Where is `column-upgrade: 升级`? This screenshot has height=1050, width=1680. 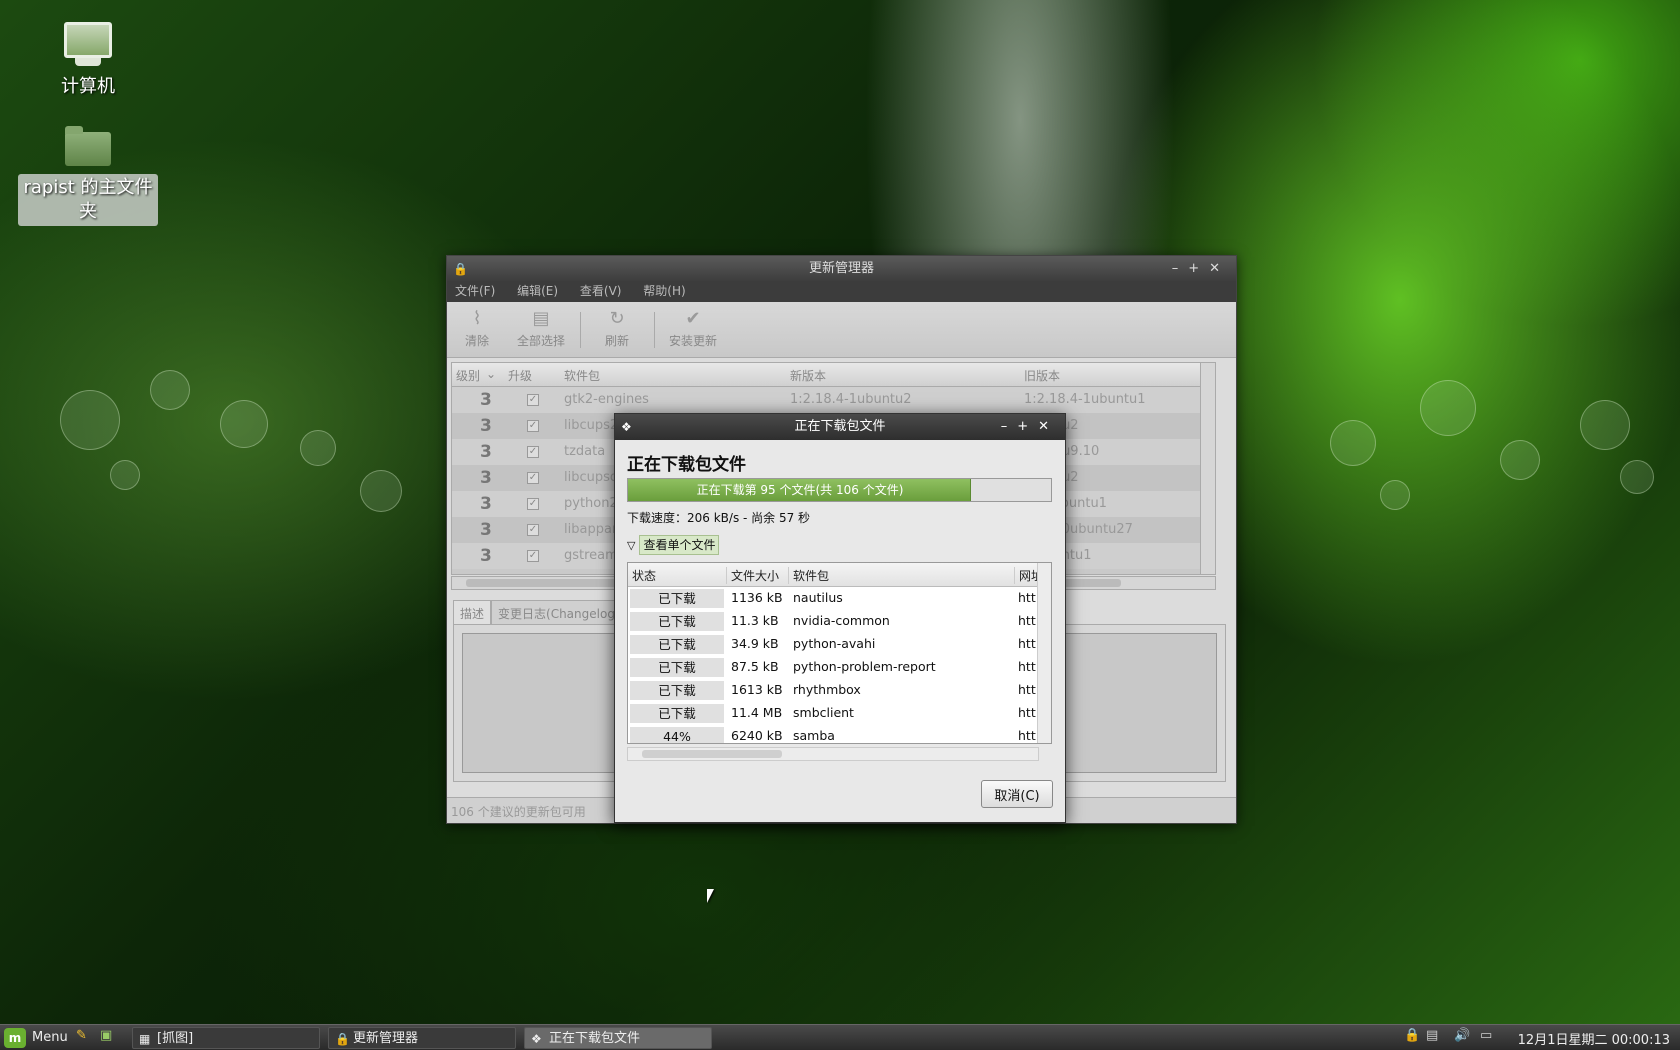 column-upgrade: 升级 is located at coordinates (520, 375).